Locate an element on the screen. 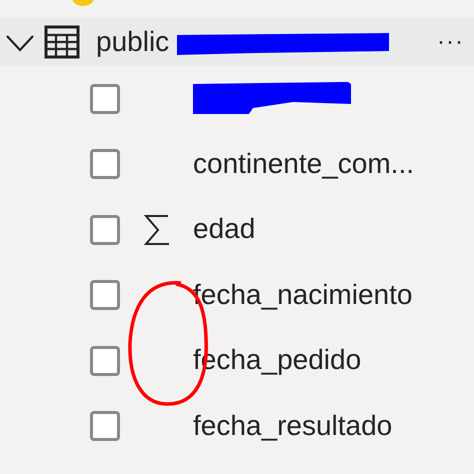  field-name: edad is located at coordinates (224, 230).